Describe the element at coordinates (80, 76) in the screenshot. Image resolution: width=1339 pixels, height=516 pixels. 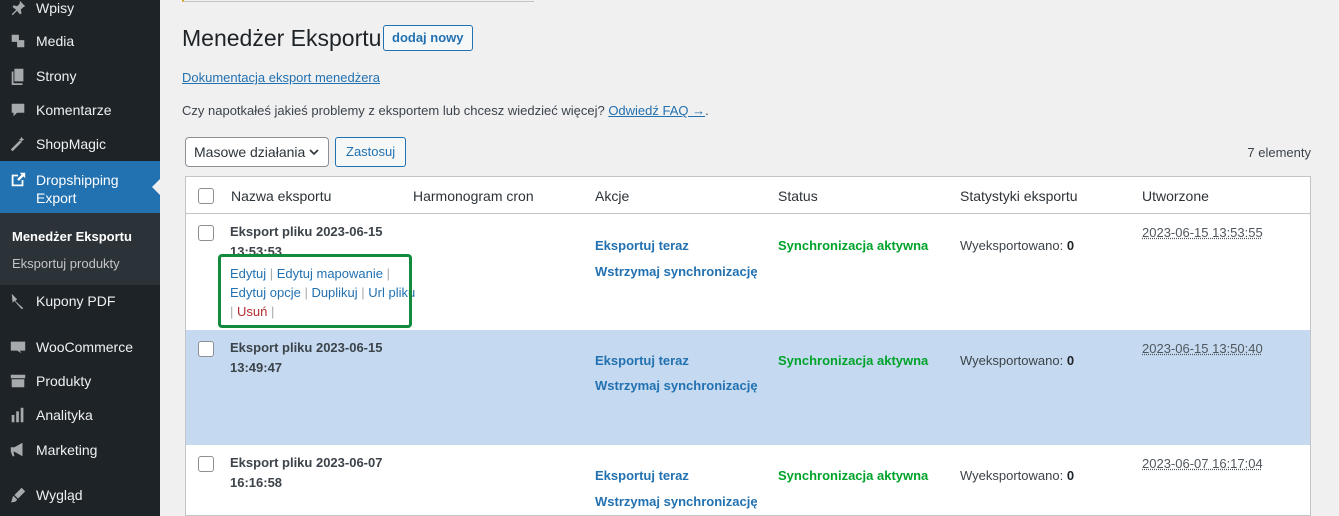
I see `menu-item-pages: Strony` at that location.